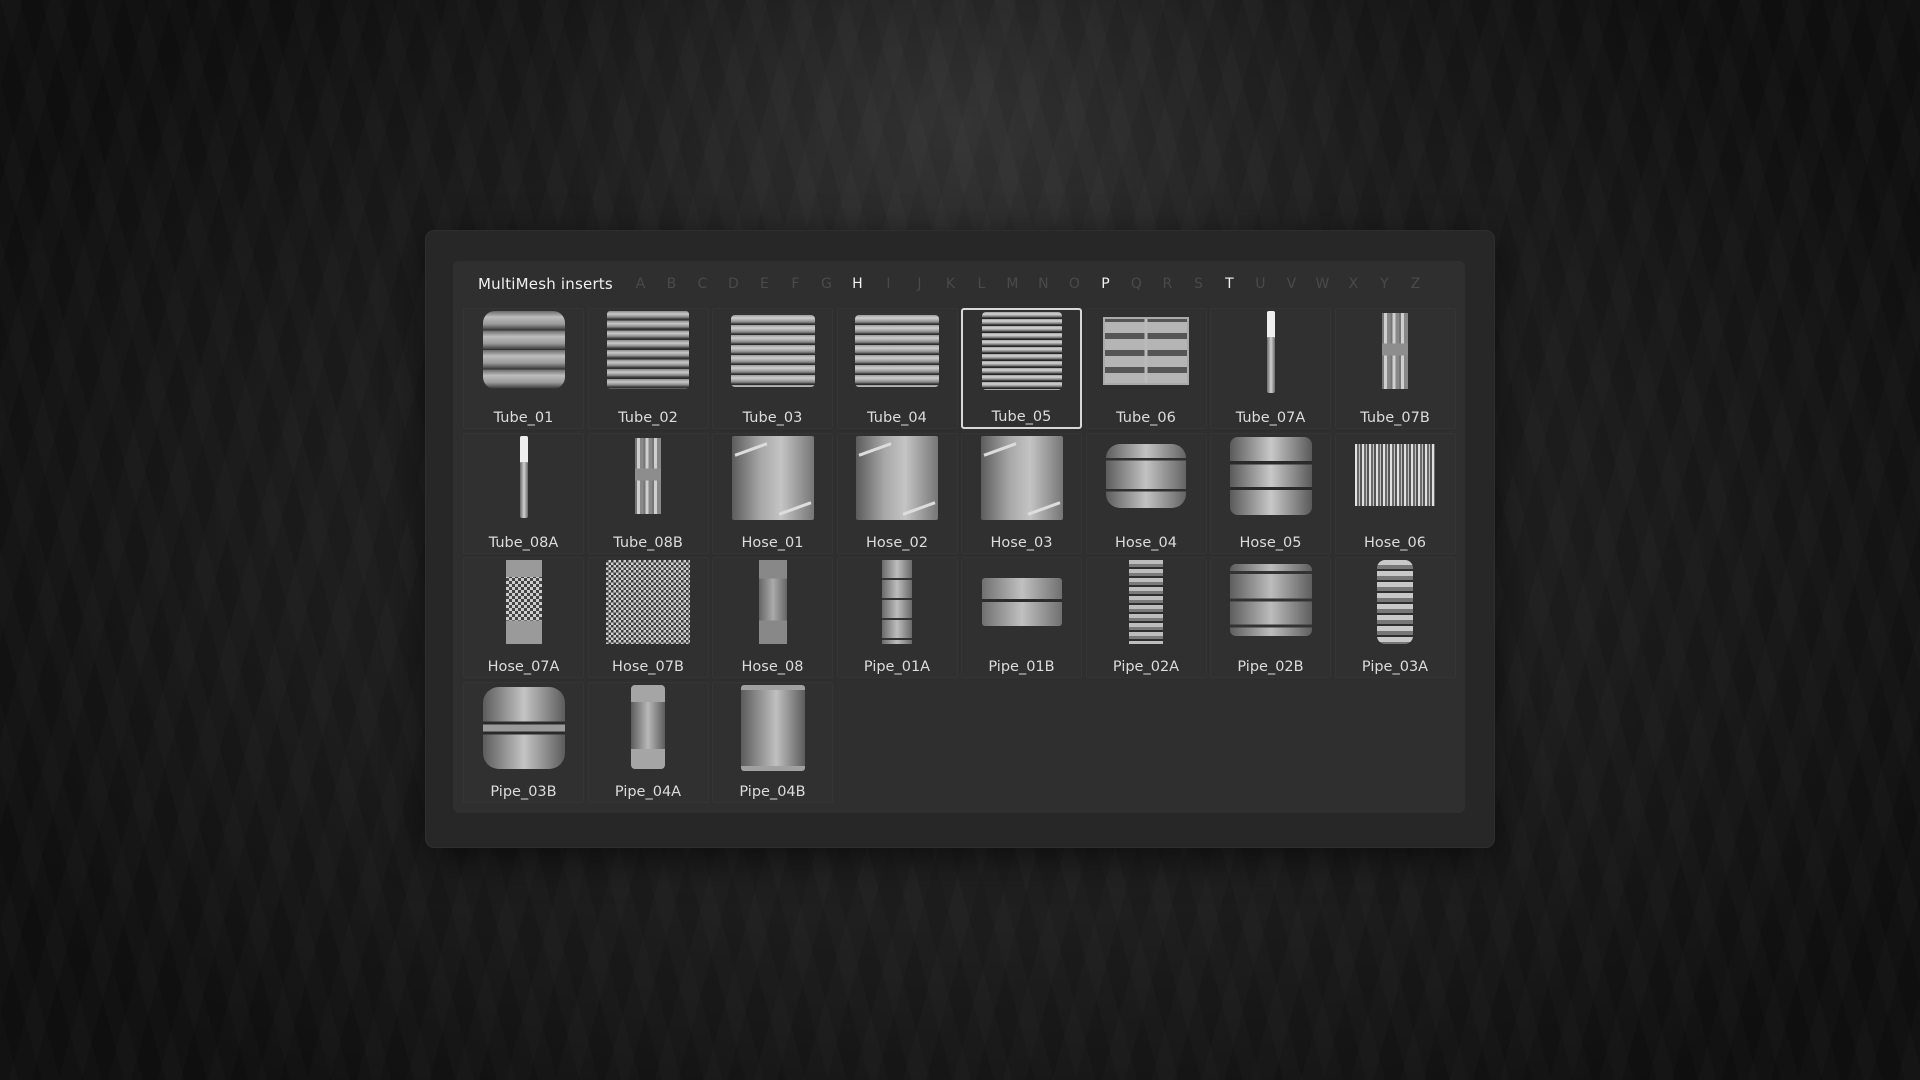 The width and height of the screenshot is (1920, 1080). Describe the element at coordinates (671, 284) in the screenshot. I see `alphabet-letter-b: B` at that location.